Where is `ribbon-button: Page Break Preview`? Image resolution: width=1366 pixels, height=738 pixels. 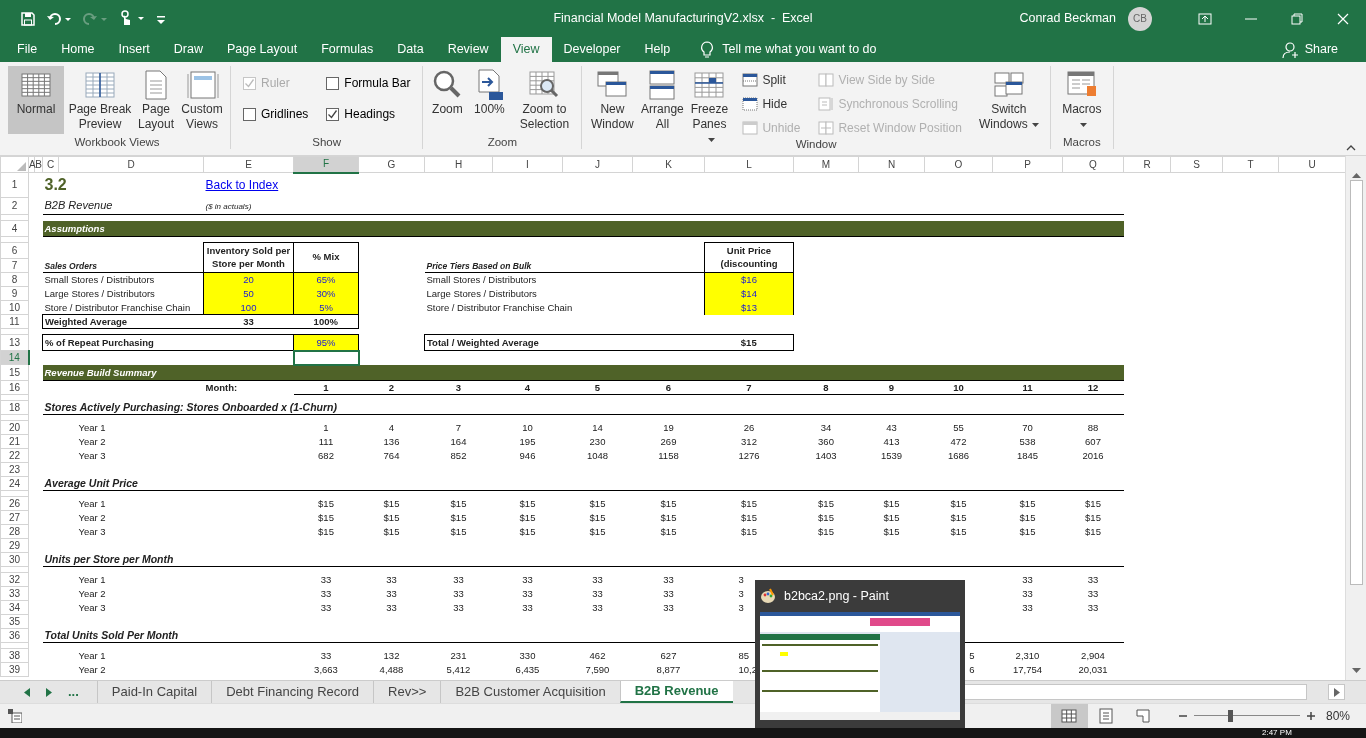
ribbon-button: Page Break Preview is located at coordinates (100, 100).